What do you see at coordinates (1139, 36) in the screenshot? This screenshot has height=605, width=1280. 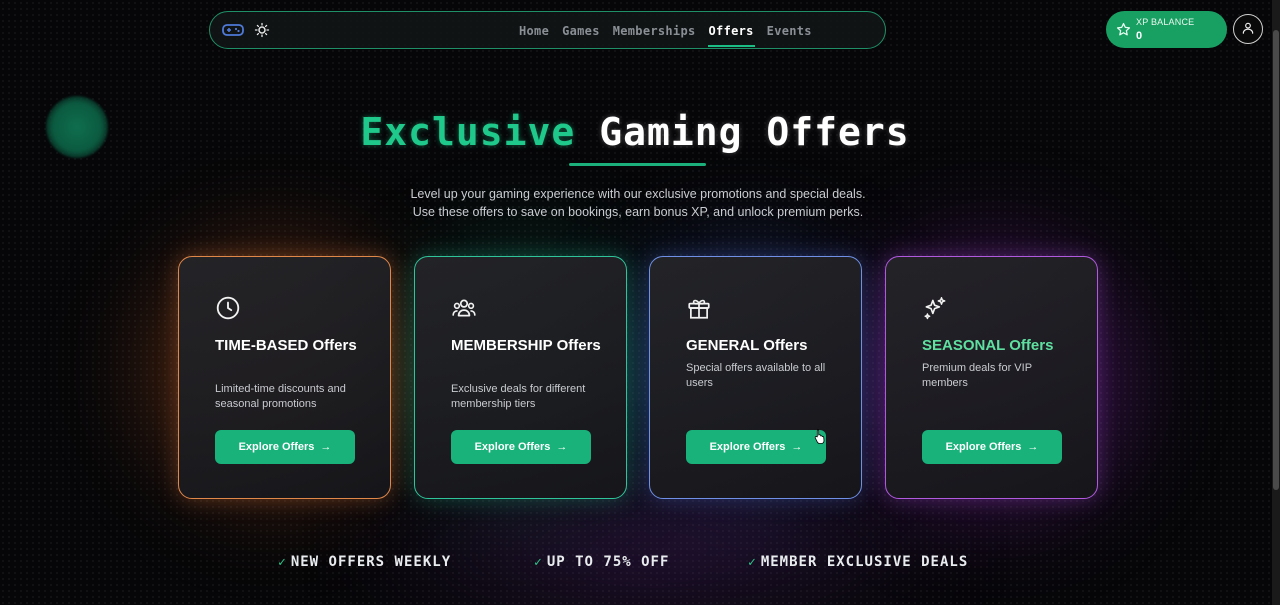 I see `xp-balance-value: 0` at bounding box center [1139, 36].